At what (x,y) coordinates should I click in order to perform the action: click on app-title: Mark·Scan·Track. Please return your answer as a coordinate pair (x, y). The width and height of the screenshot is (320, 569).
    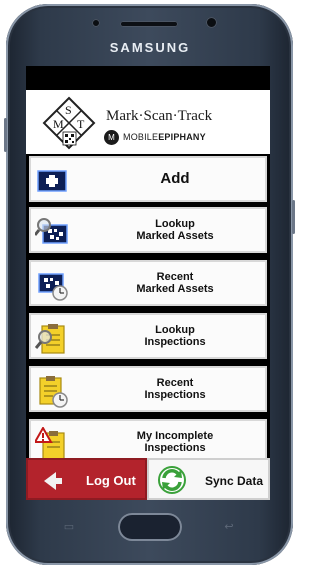
    Looking at the image, I should click on (159, 116).